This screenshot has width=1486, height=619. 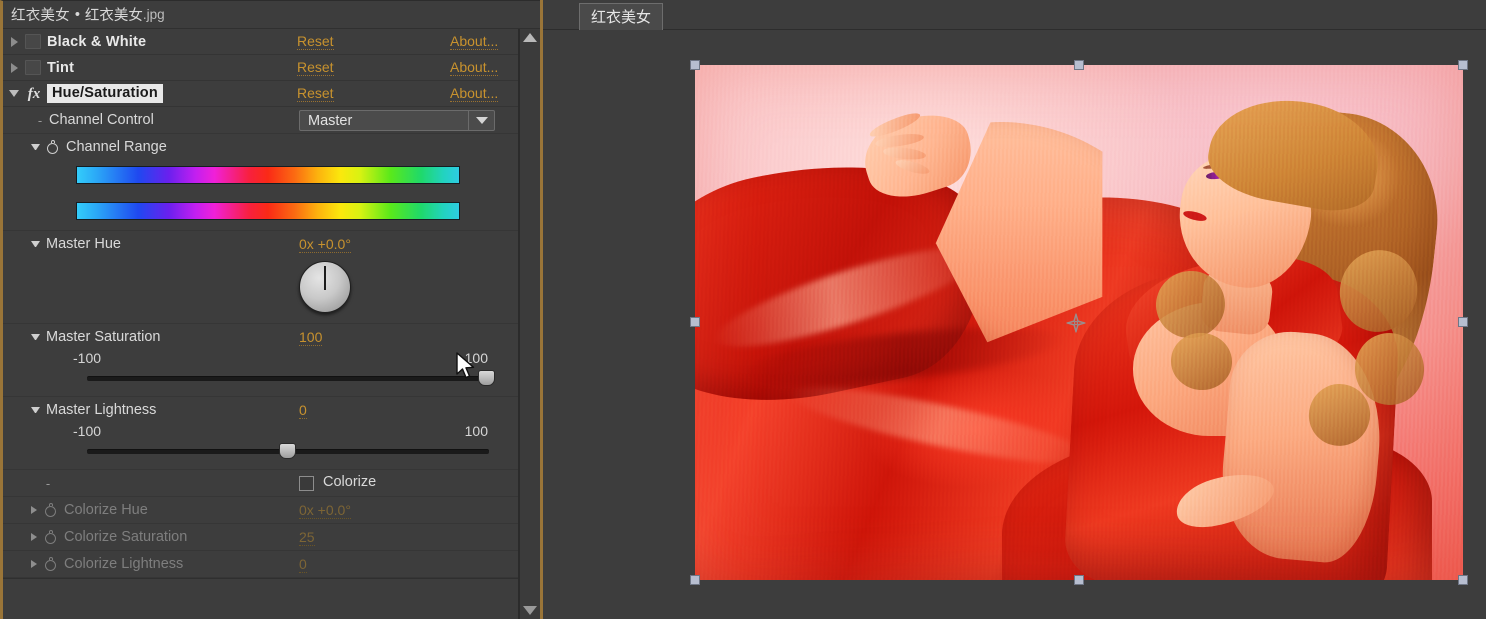 I want to click on master-lightness-min-label: -100, so click(x=87, y=431).